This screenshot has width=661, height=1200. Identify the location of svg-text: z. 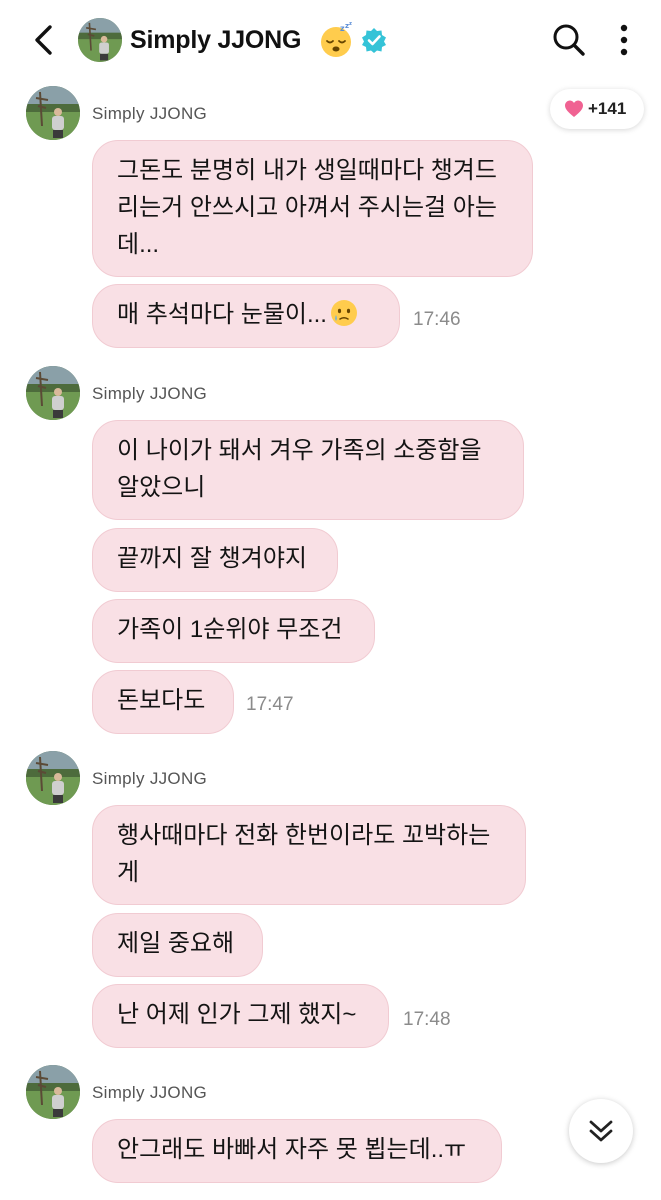
(350, 24).